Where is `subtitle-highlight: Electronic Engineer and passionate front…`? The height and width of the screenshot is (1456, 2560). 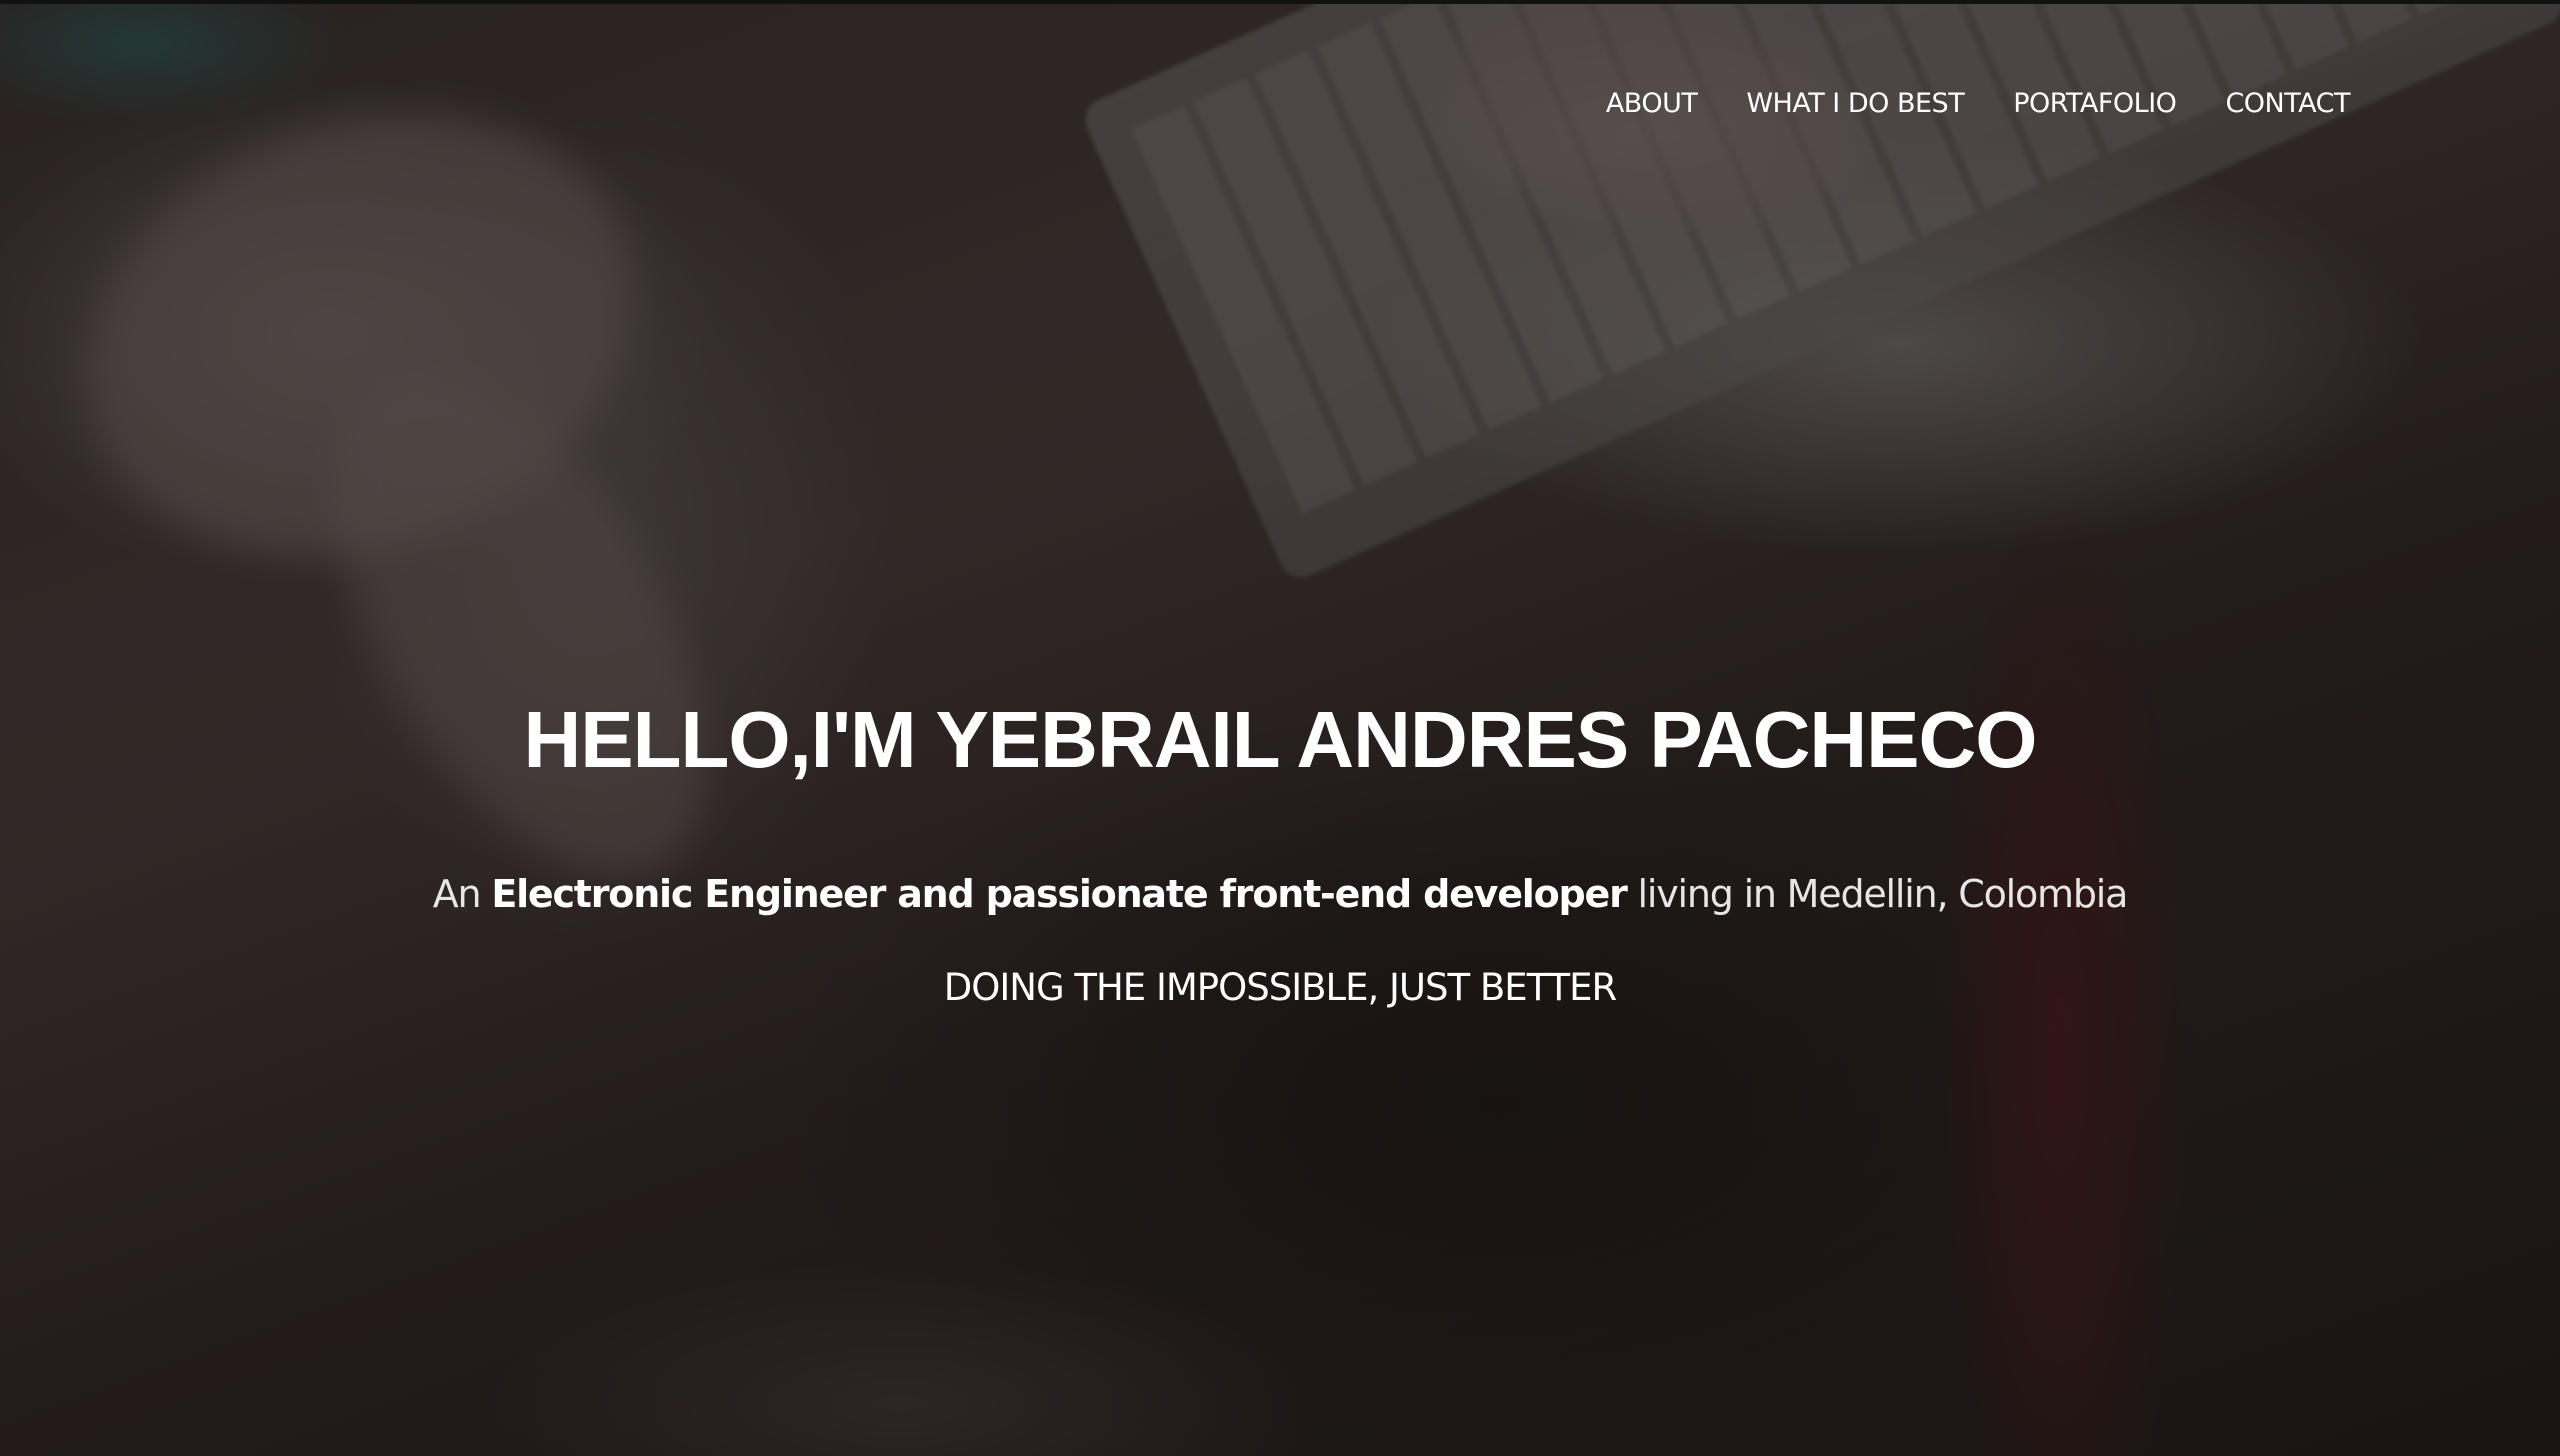
subtitle-highlight: Electronic Engineer and passionate front… is located at coordinates (1059, 894).